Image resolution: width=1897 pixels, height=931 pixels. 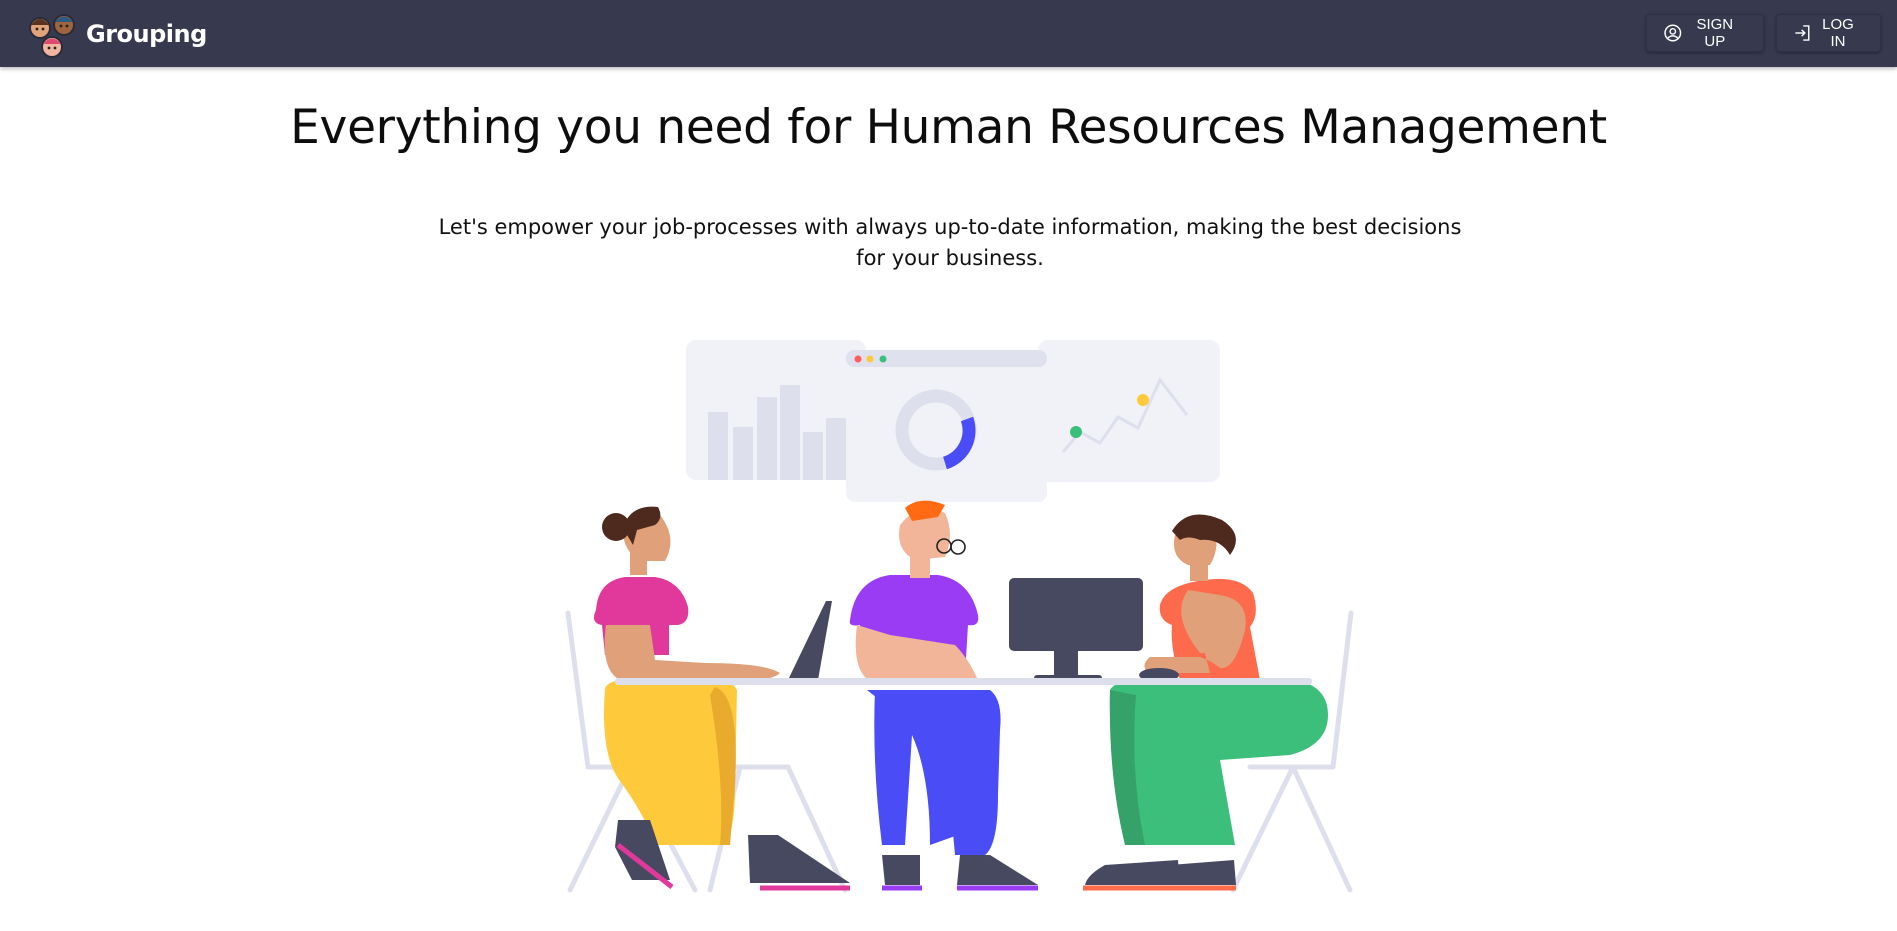 I want to click on table-illustration, so click(x=963, y=681).